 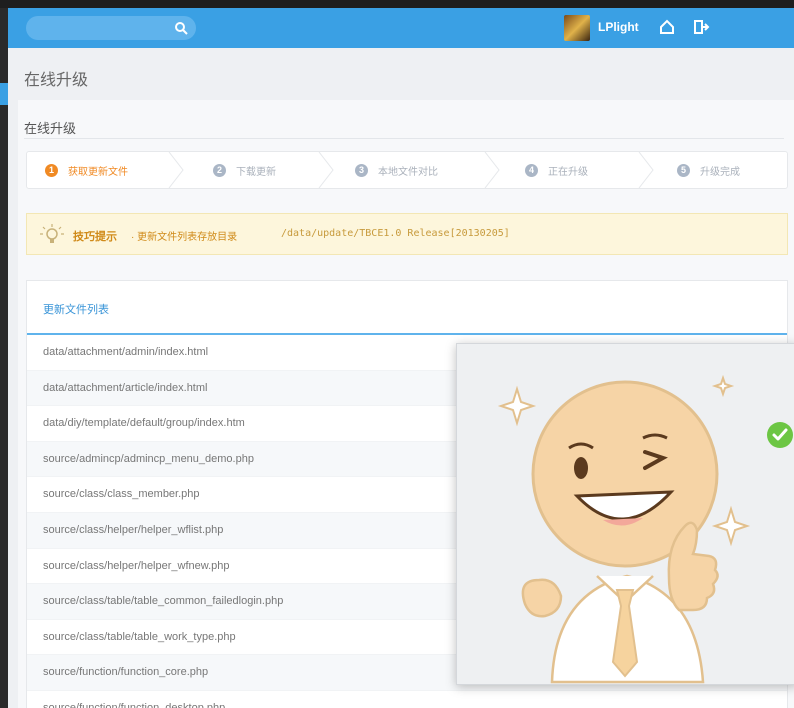 I want to click on step-4: 4 正在升级, so click(x=556, y=170).